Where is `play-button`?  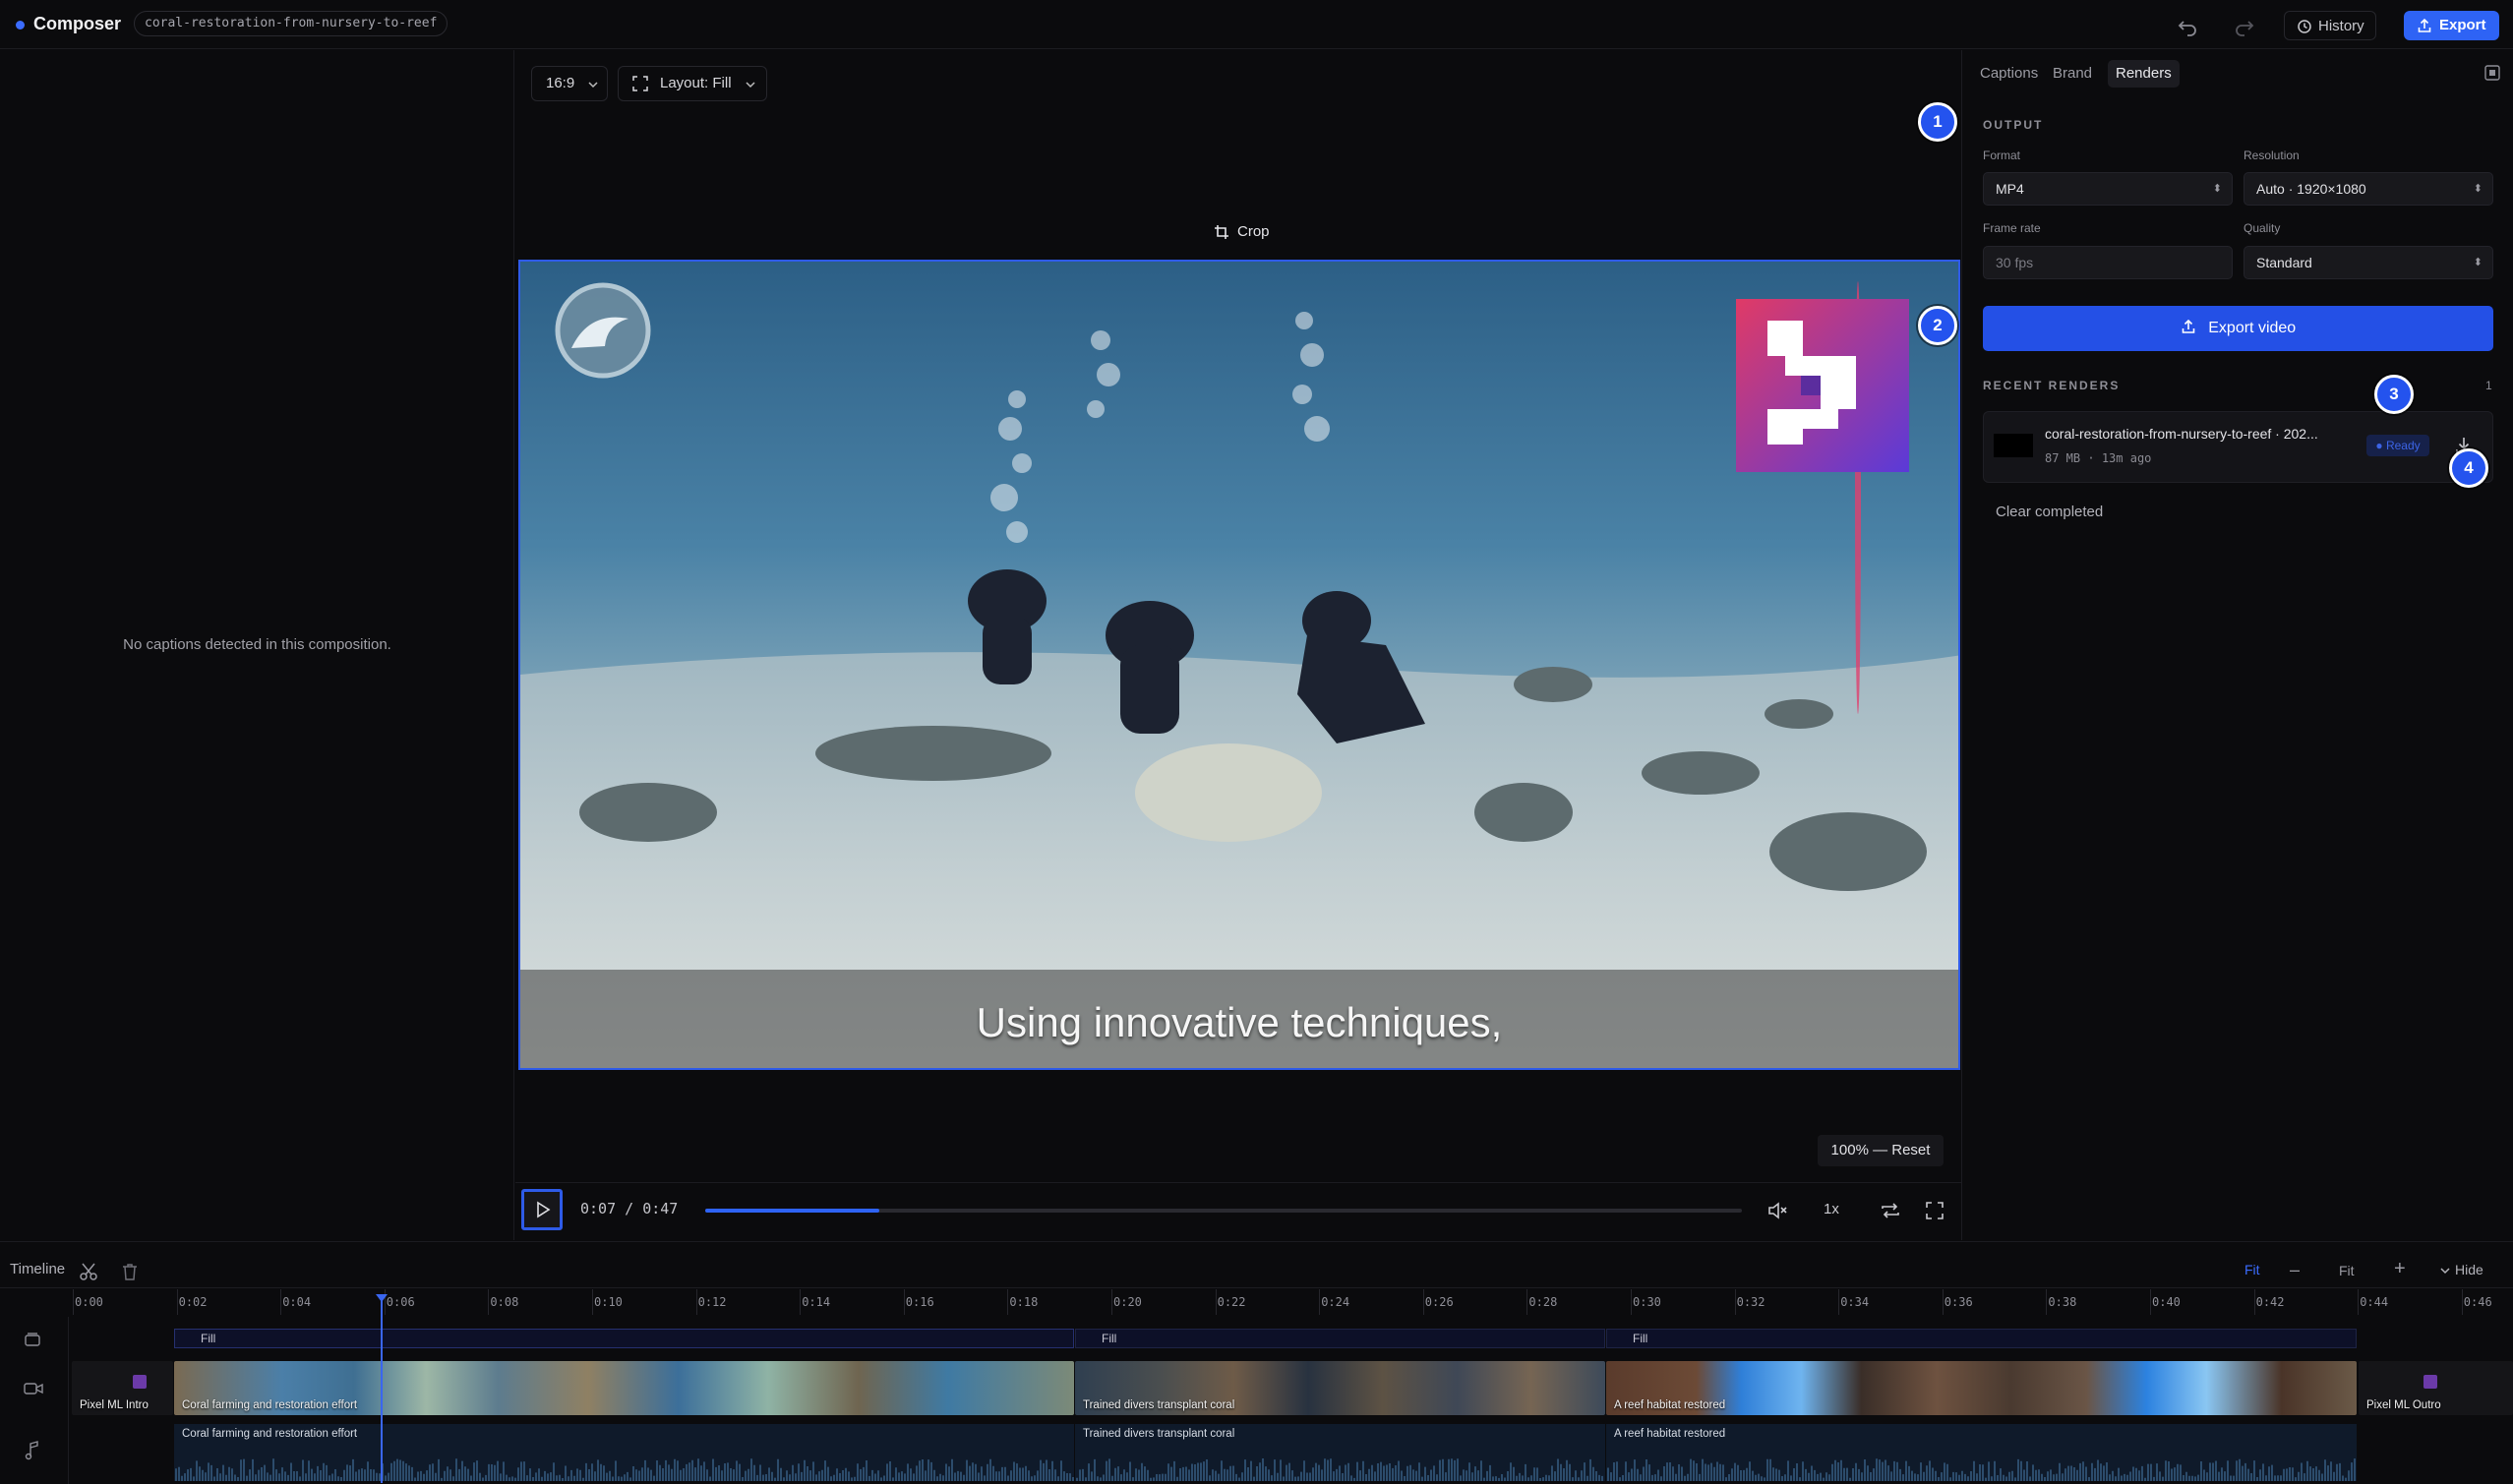
play-button is located at coordinates (542, 1209).